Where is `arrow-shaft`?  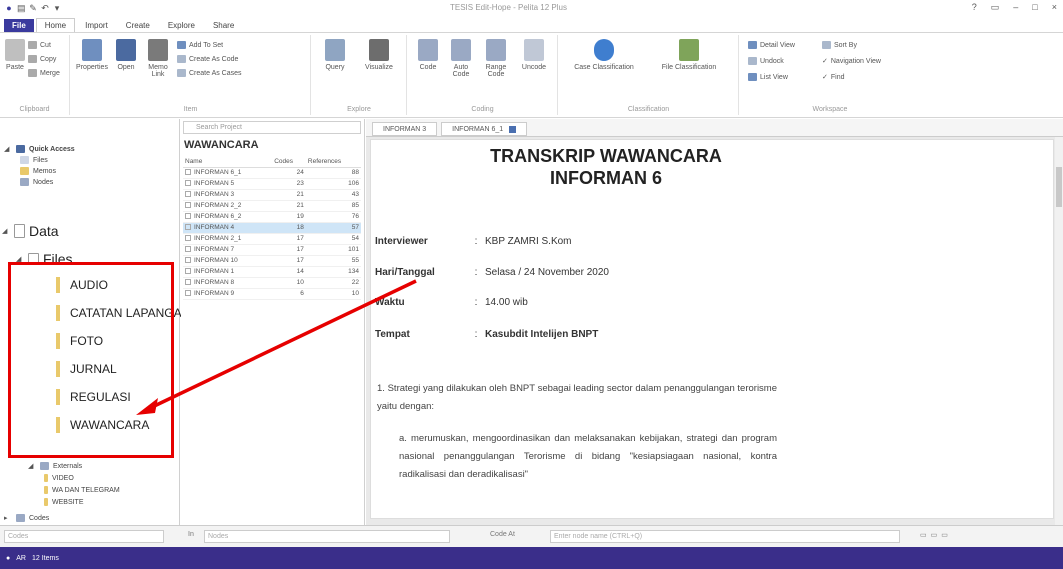
arrow-shaft is located at coordinates (282, 345).